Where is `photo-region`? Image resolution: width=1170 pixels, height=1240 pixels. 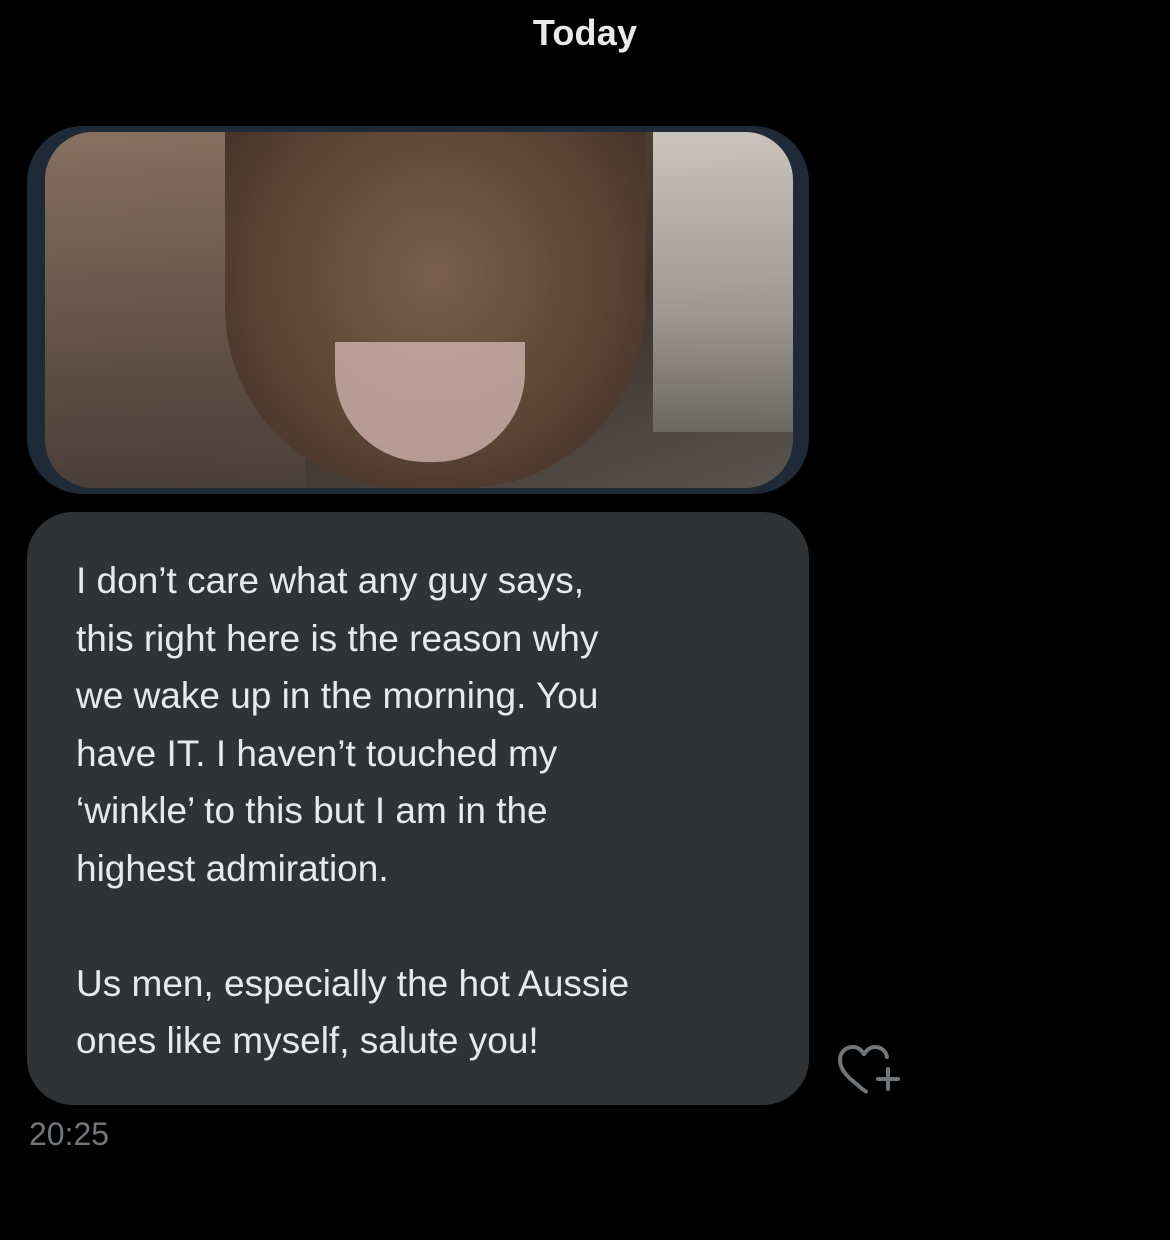
photo-region is located at coordinates (723, 282).